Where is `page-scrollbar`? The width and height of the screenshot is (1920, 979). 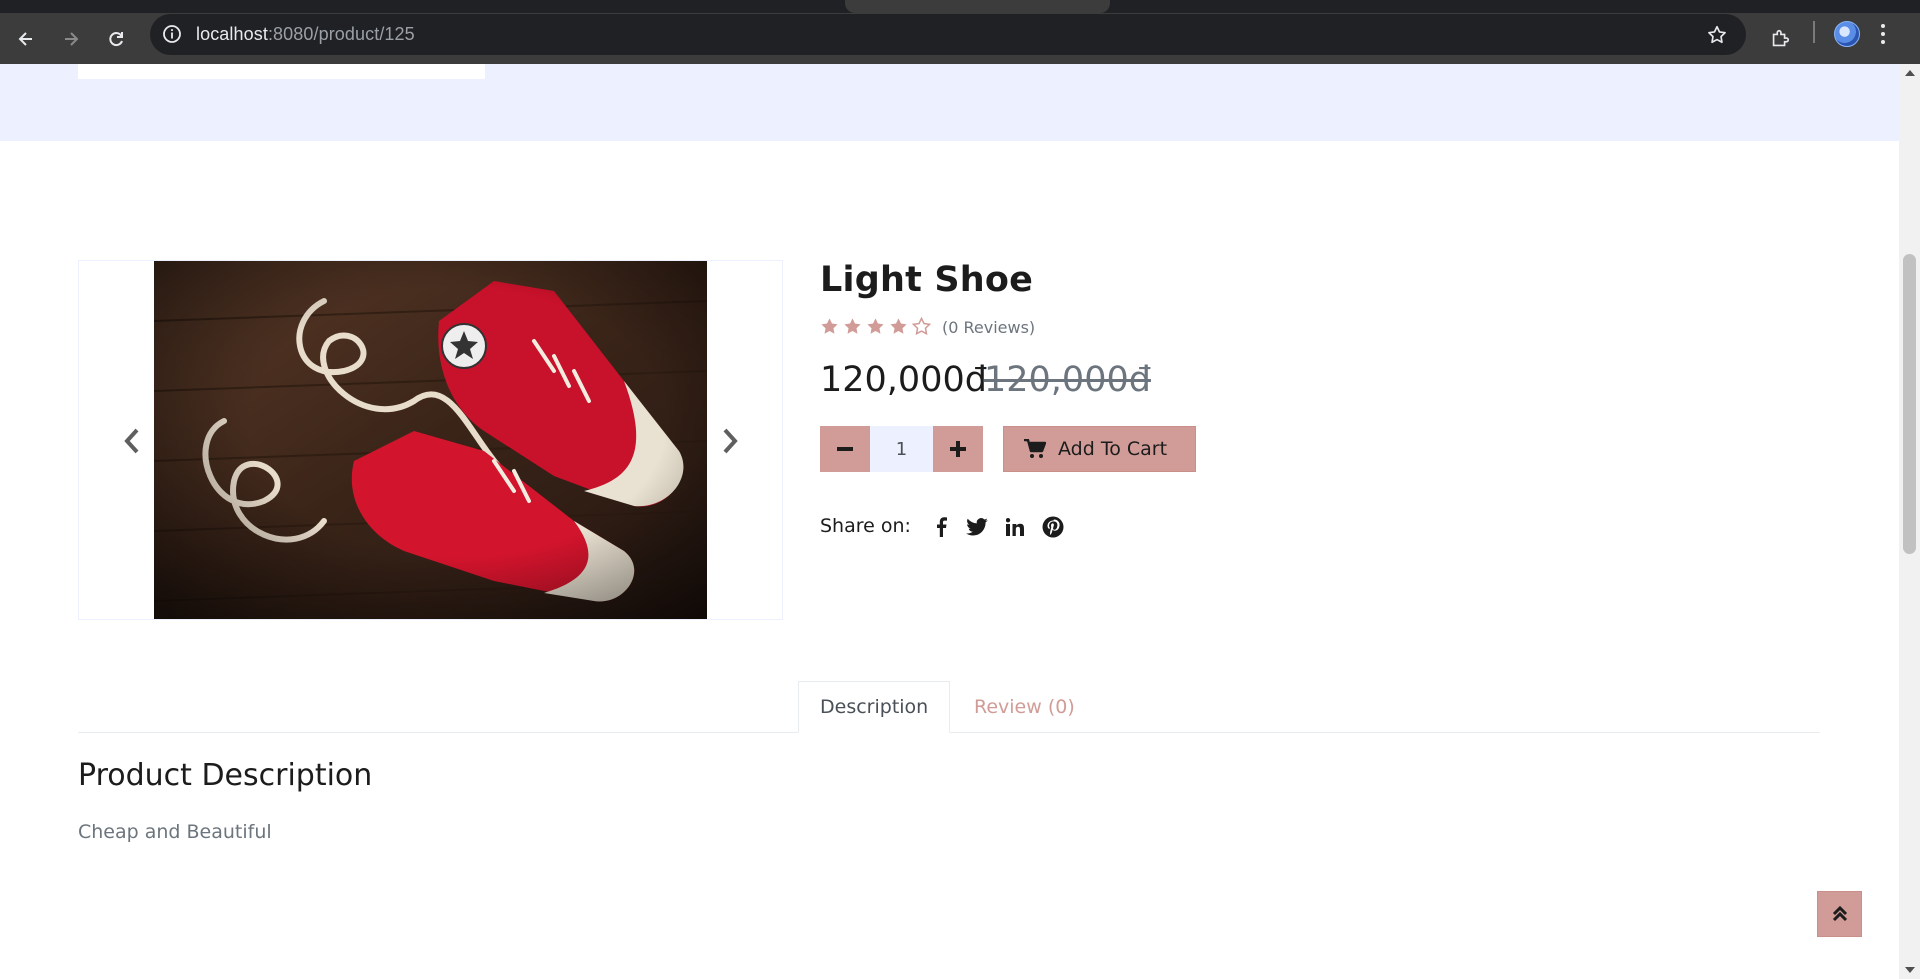 page-scrollbar is located at coordinates (1909, 521).